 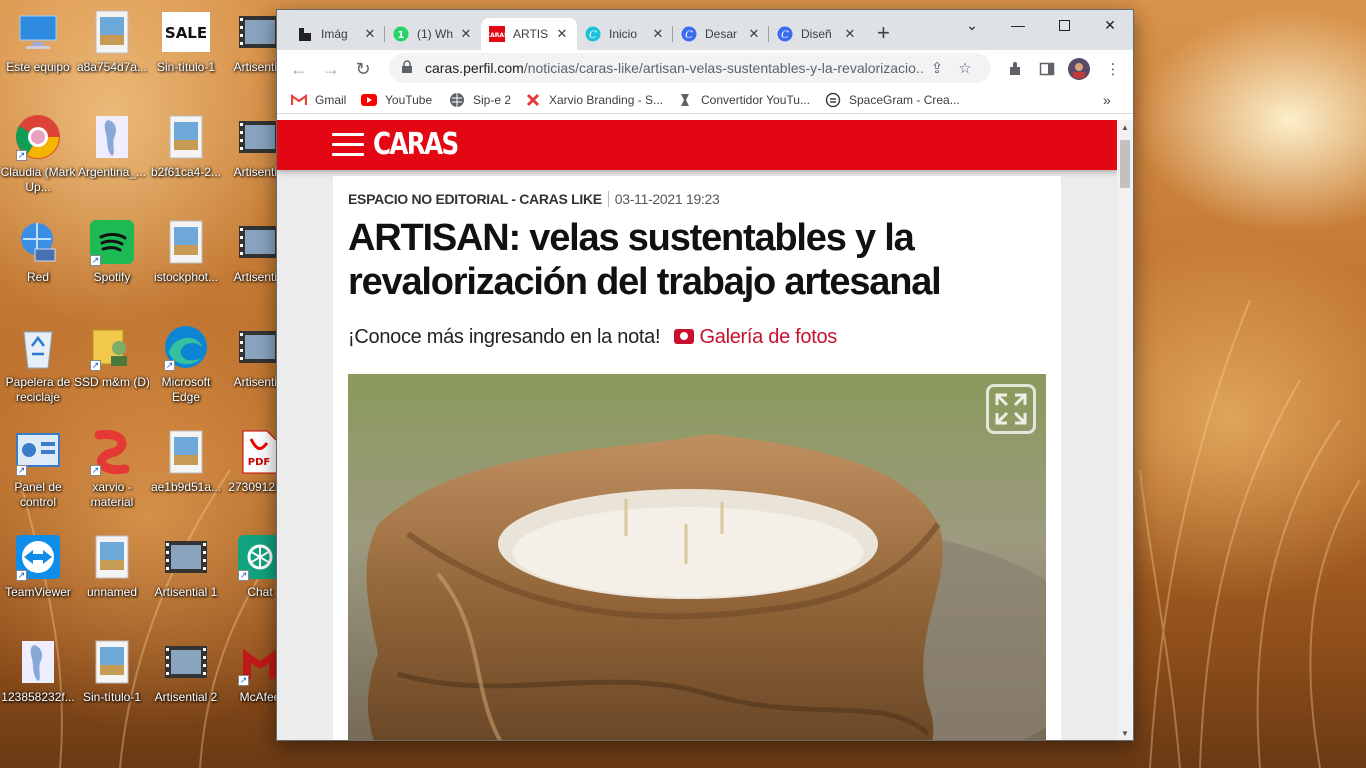 I want to click on map-file-icon, so click(x=38, y=662).